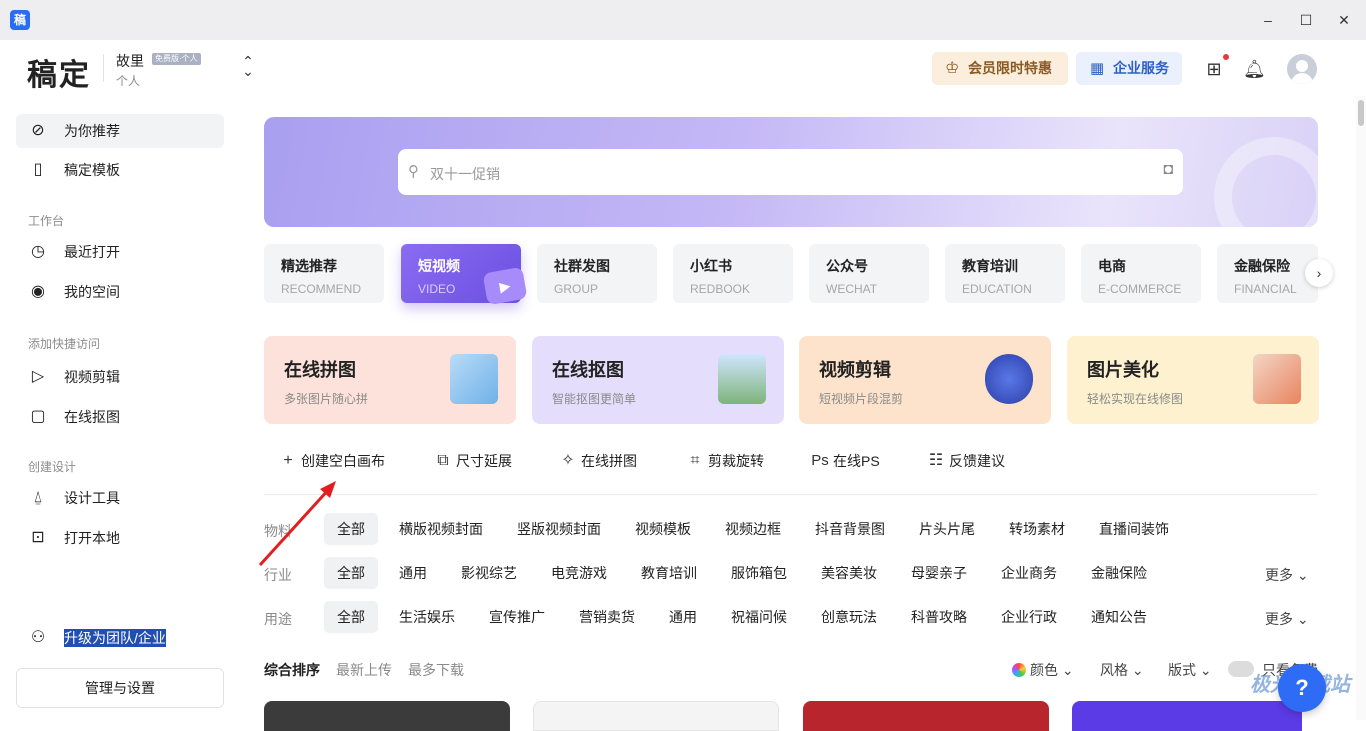 The height and width of the screenshot is (731, 1366). What do you see at coordinates (736, 461) in the screenshot?
I see `quick-action-label: 剪裁旋转` at bounding box center [736, 461].